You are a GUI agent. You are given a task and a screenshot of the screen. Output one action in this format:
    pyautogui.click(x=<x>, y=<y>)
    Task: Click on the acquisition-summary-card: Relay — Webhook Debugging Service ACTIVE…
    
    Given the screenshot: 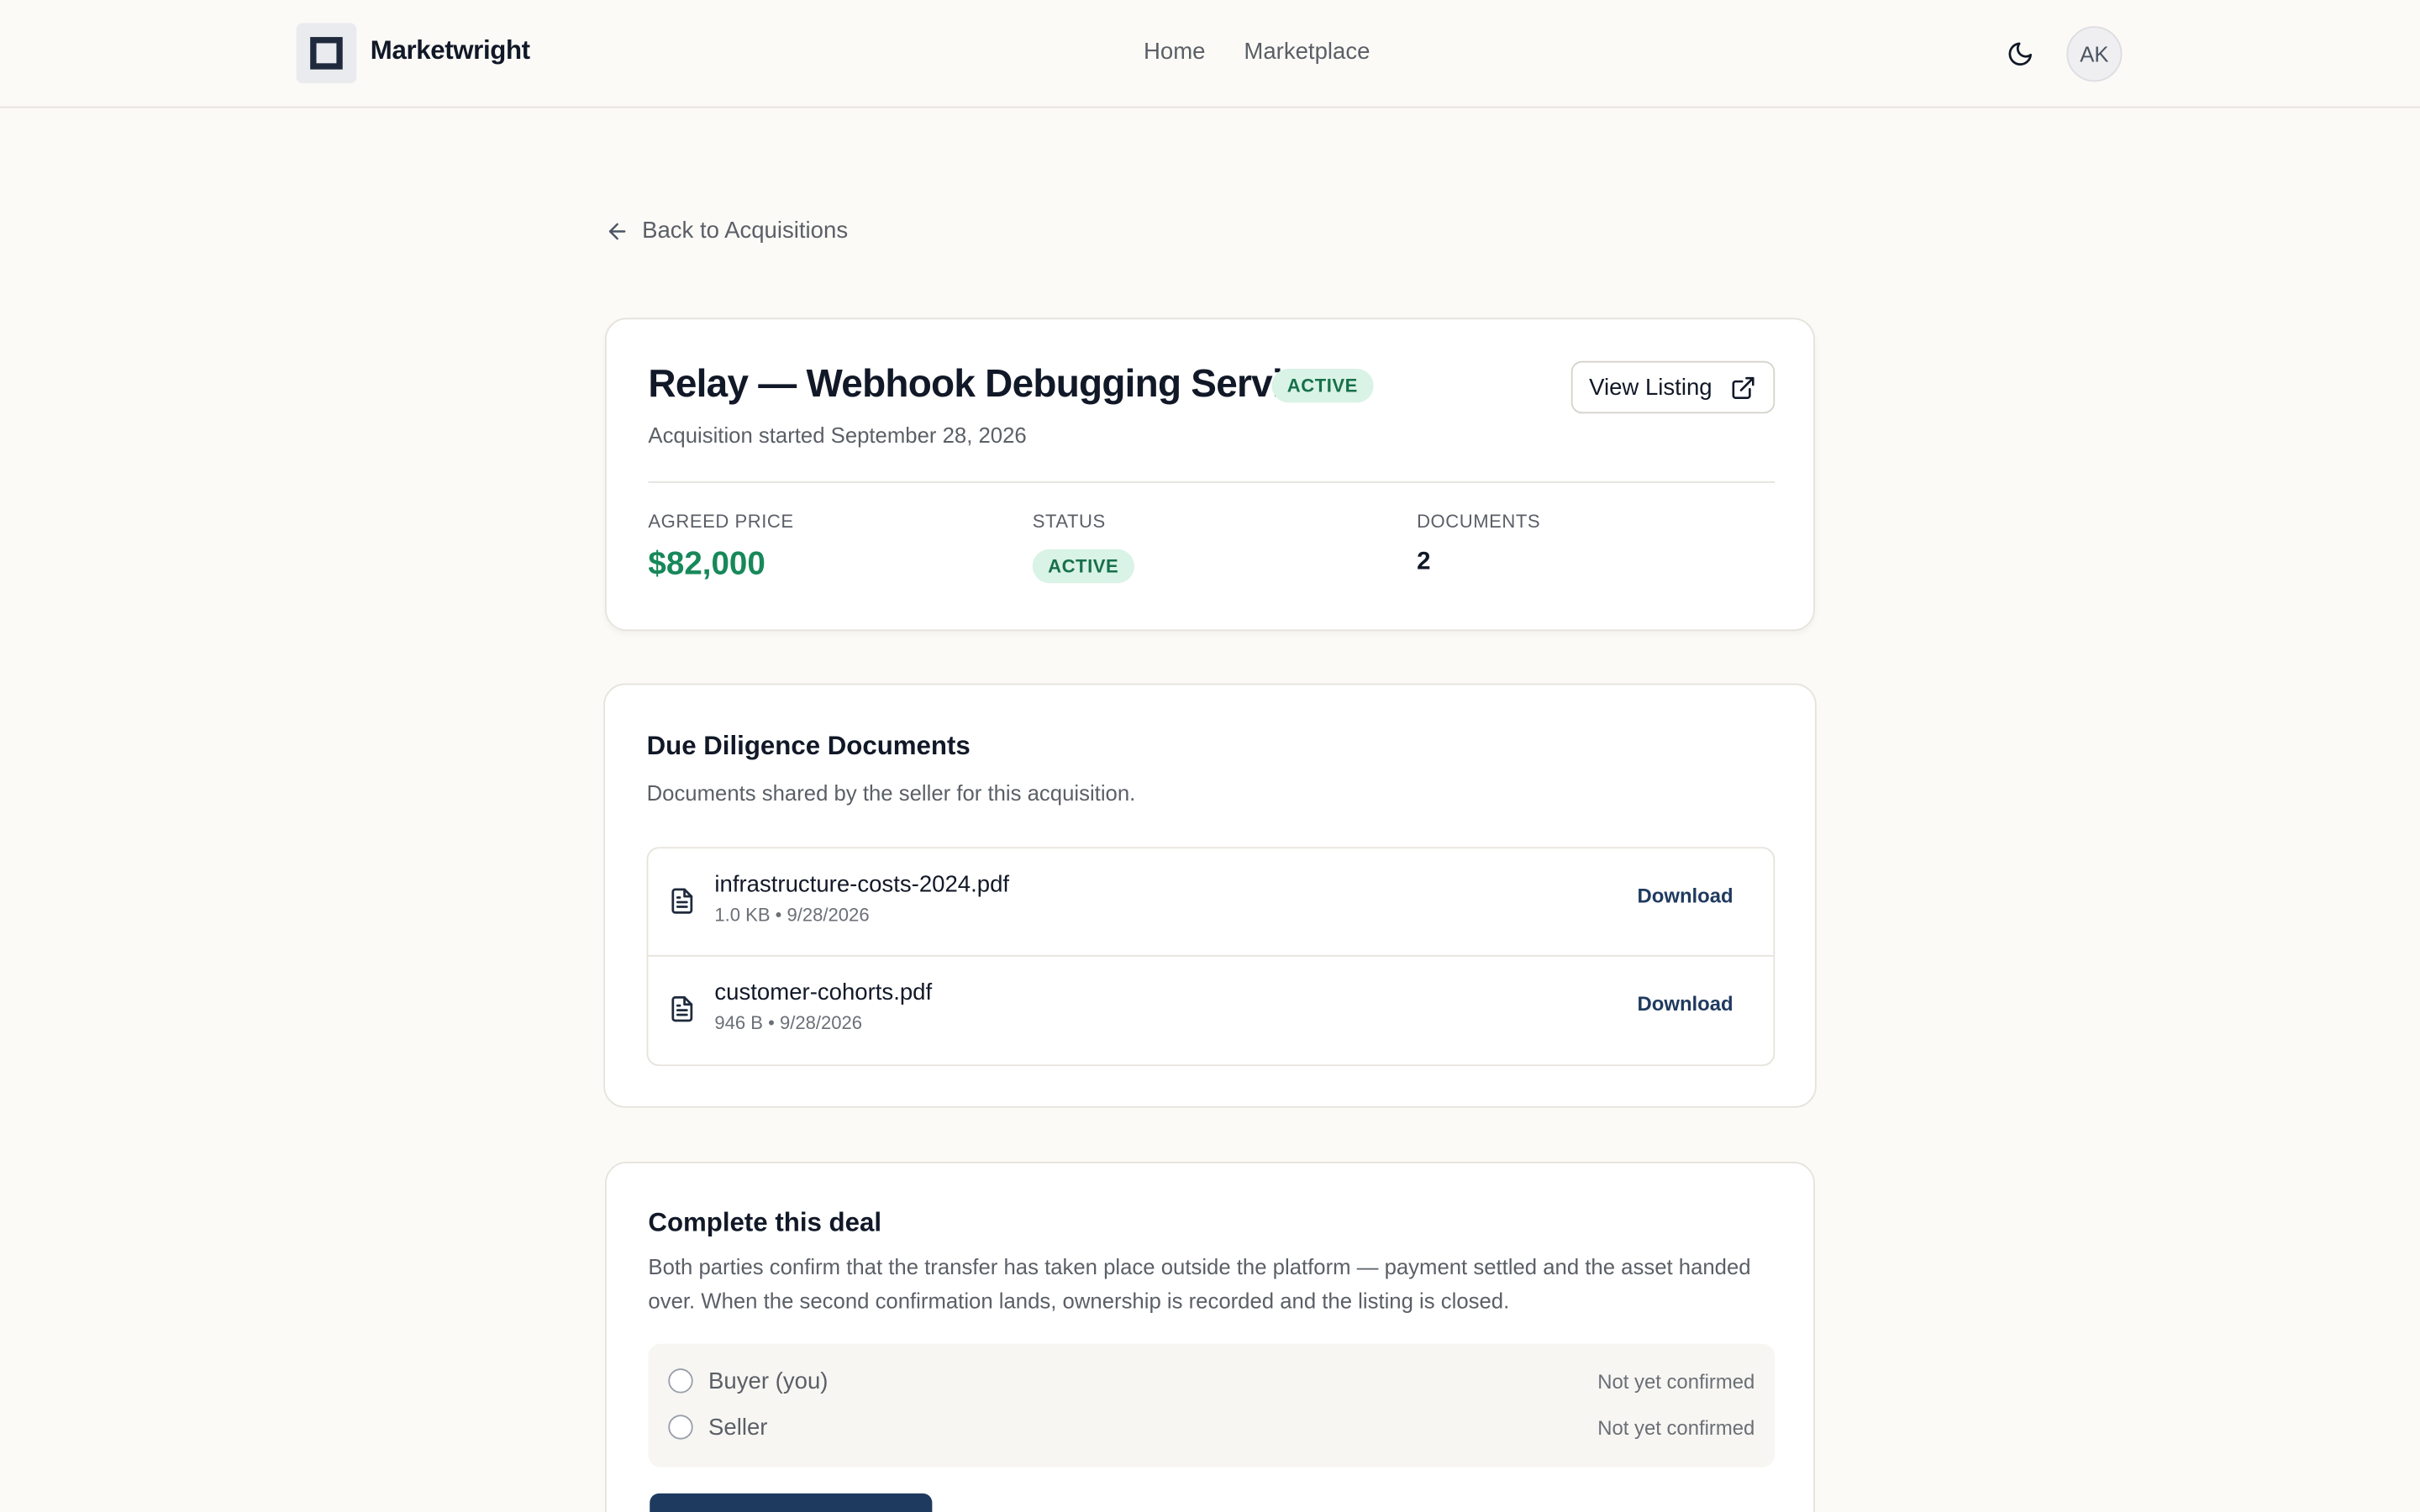 What is the action you would take?
    pyautogui.click(x=1209, y=475)
    